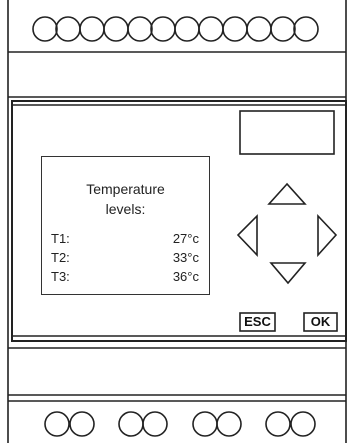 The image size is (349, 448). Describe the element at coordinates (320, 322) in the screenshot. I see `ok-button: OK` at that location.